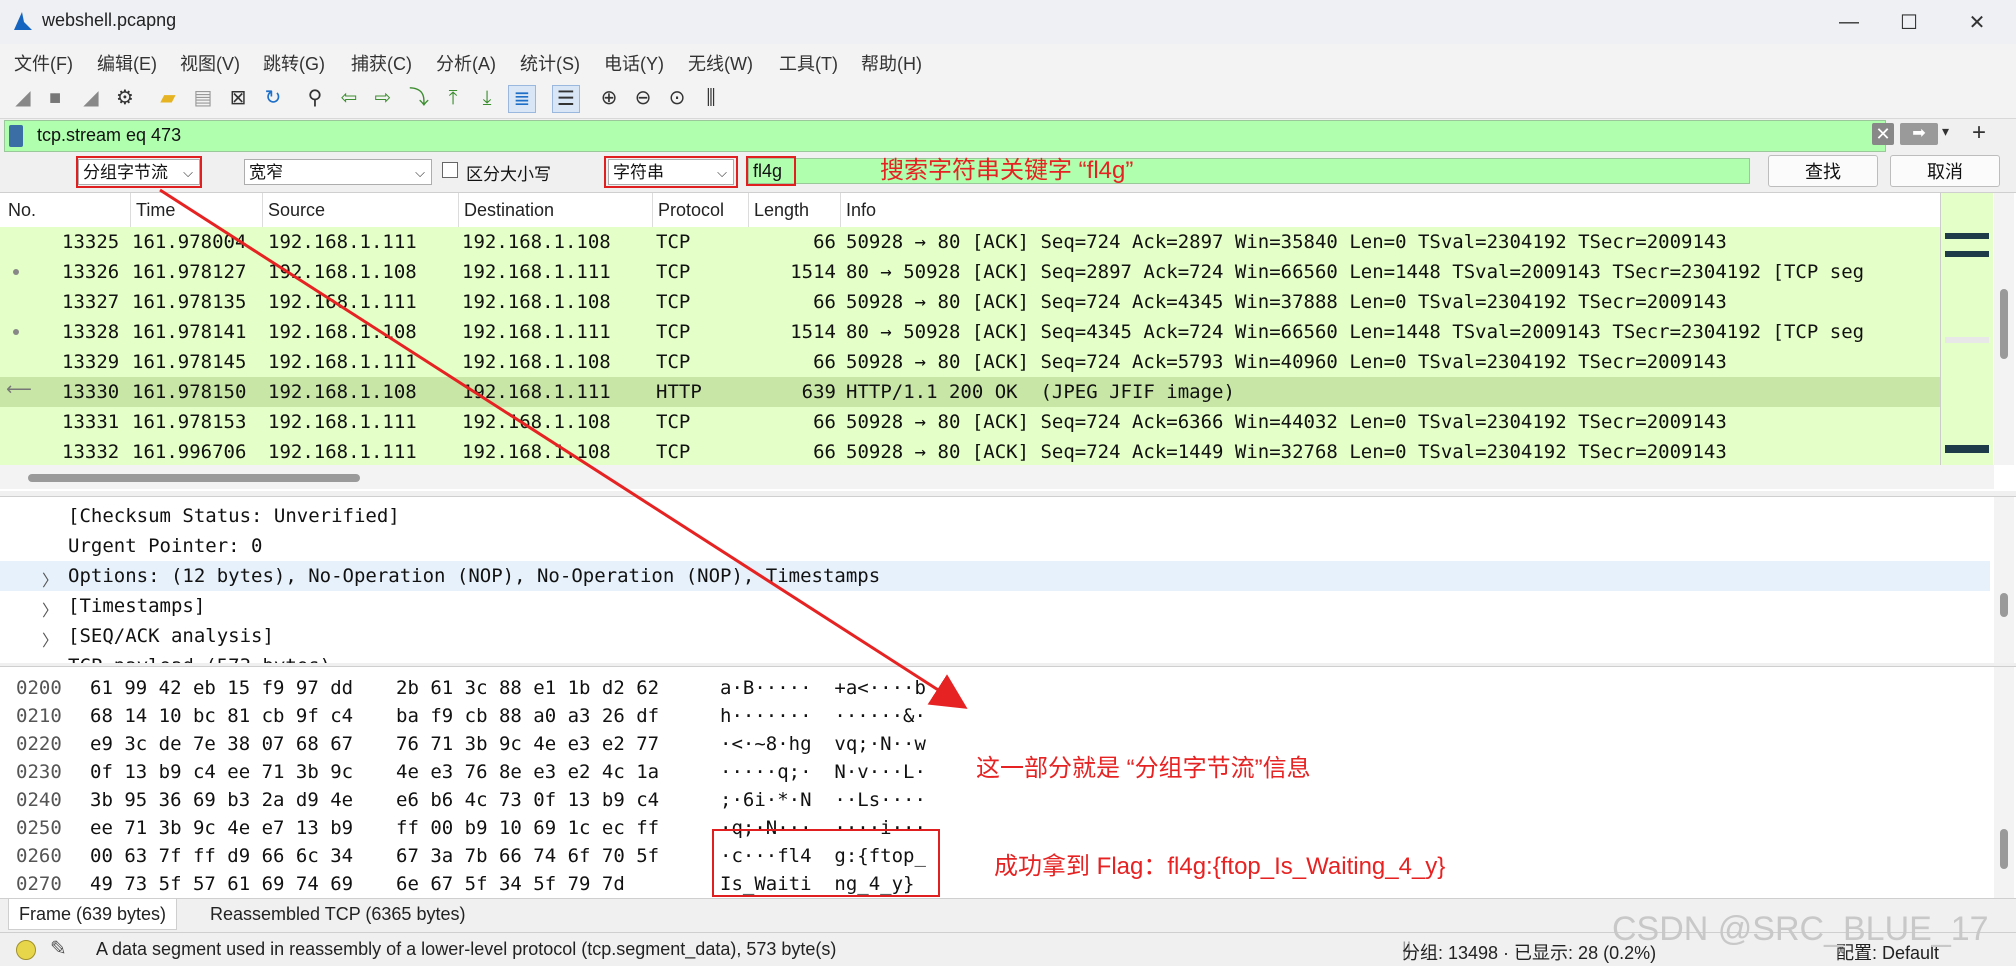 The image size is (2016, 966). Describe the element at coordinates (1823, 171) in the screenshot. I see `find-button: 查找` at that location.